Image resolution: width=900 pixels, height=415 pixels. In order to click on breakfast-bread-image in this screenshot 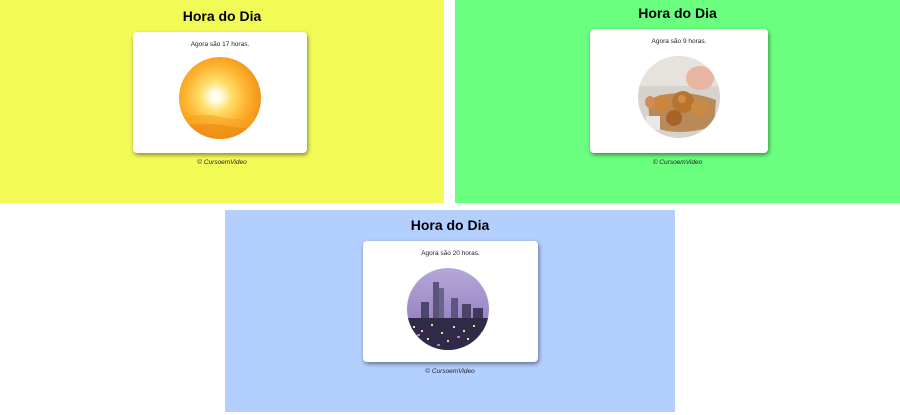, I will do `click(679, 97)`.